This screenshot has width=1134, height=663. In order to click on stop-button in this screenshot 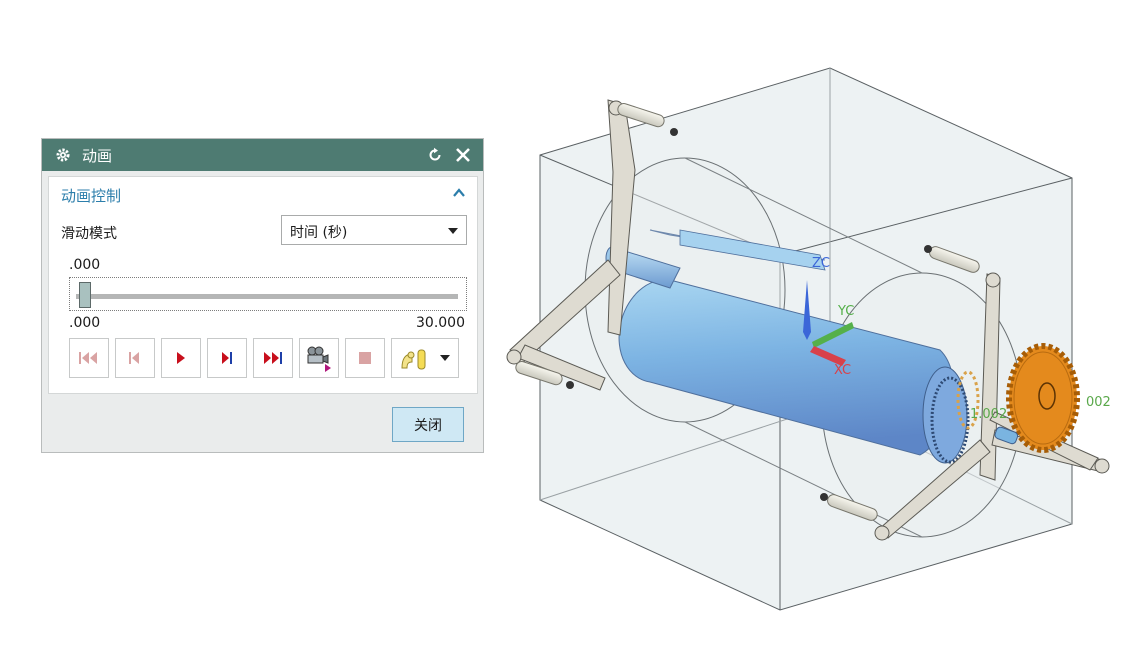, I will do `click(365, 358)`.